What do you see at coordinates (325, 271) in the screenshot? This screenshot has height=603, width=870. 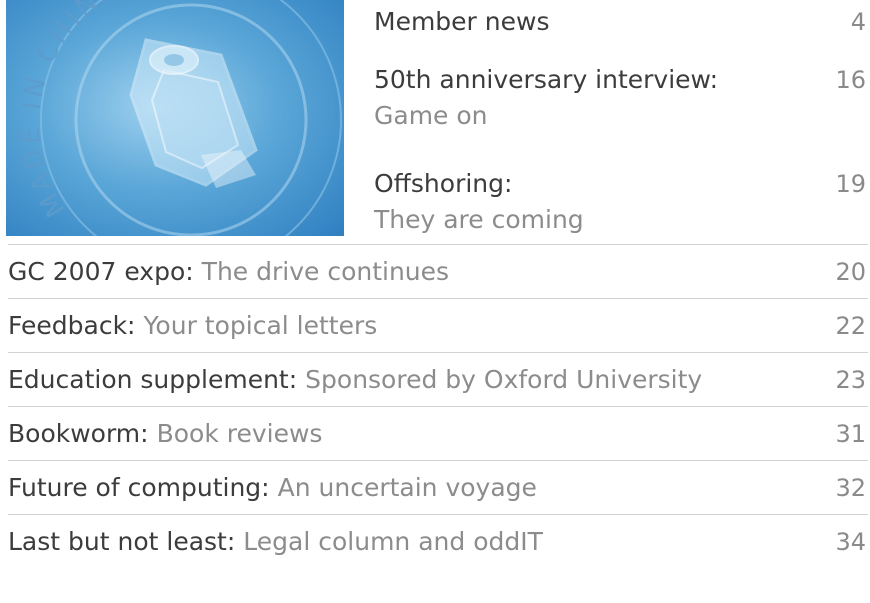 I see `row-description: The drive continues` at bounding box center [325, 271].